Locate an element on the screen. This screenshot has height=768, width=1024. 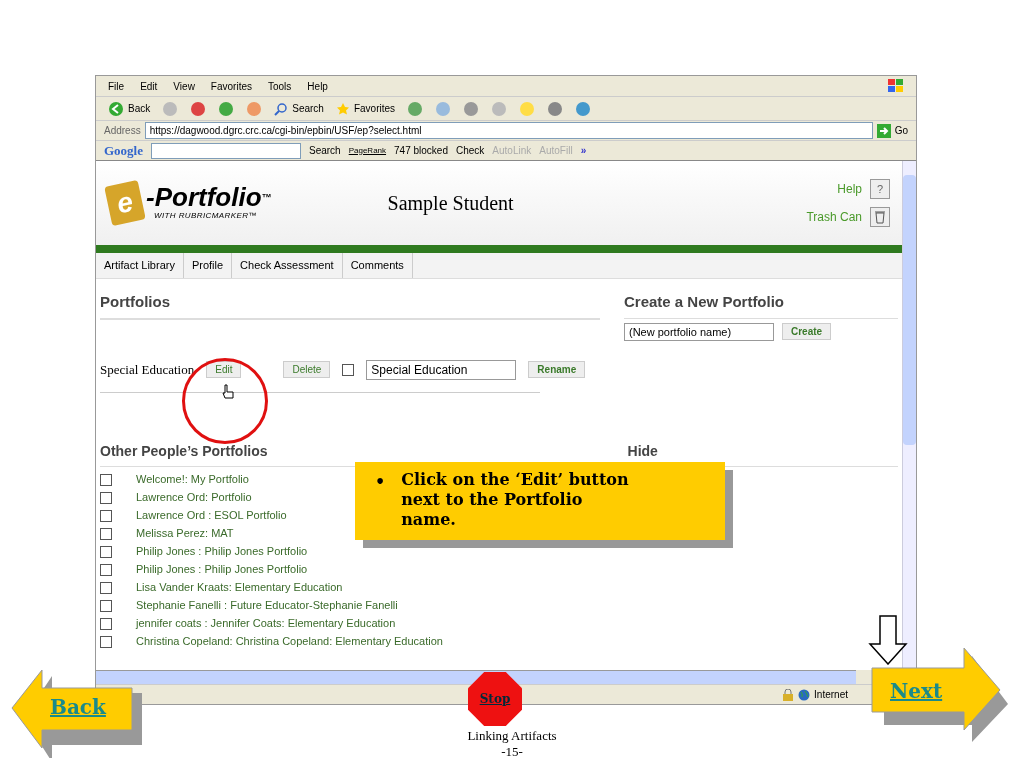
create-button: Create is located at coordinates (807, 332).